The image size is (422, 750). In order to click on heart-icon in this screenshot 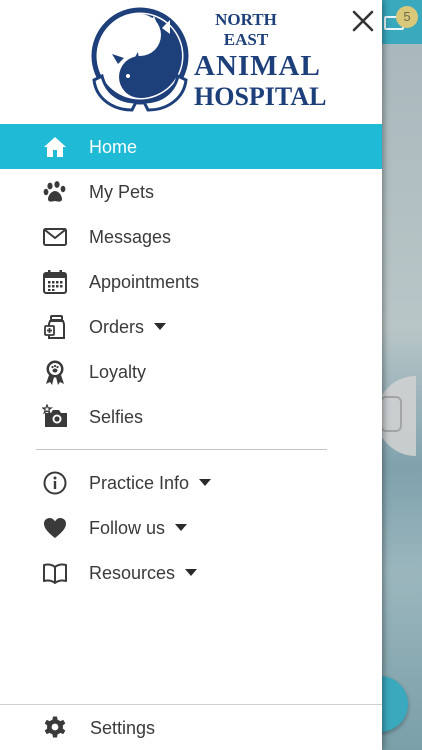, I will do `click(55, 528)`.